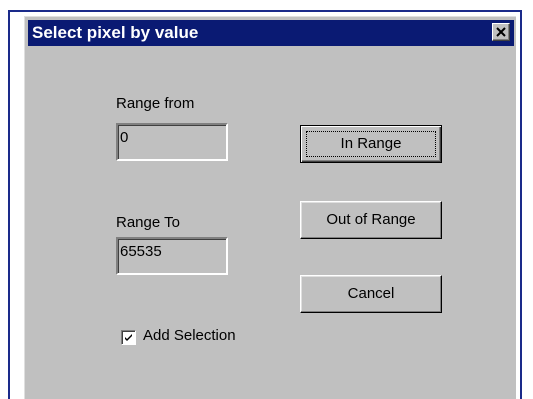 This screenshot has height=399, width=533. I want to click on in-range-button: In Range, so click(371, 144).